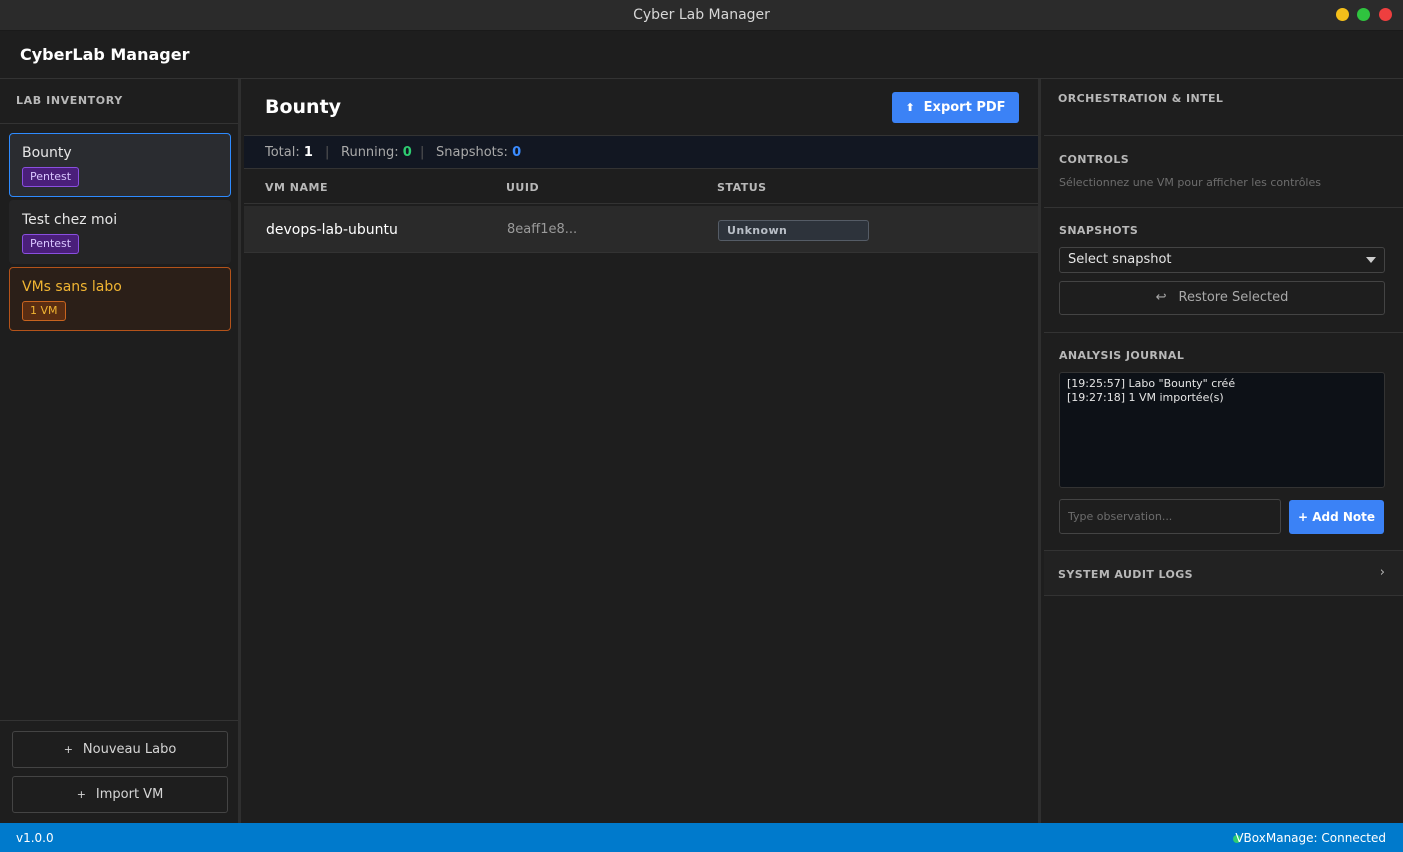  What do you see at coordinates (332, 230) in the screenshot?
I see `vm-name-cell: devops-lab-ubuntu` at bounding box center [332, 230].